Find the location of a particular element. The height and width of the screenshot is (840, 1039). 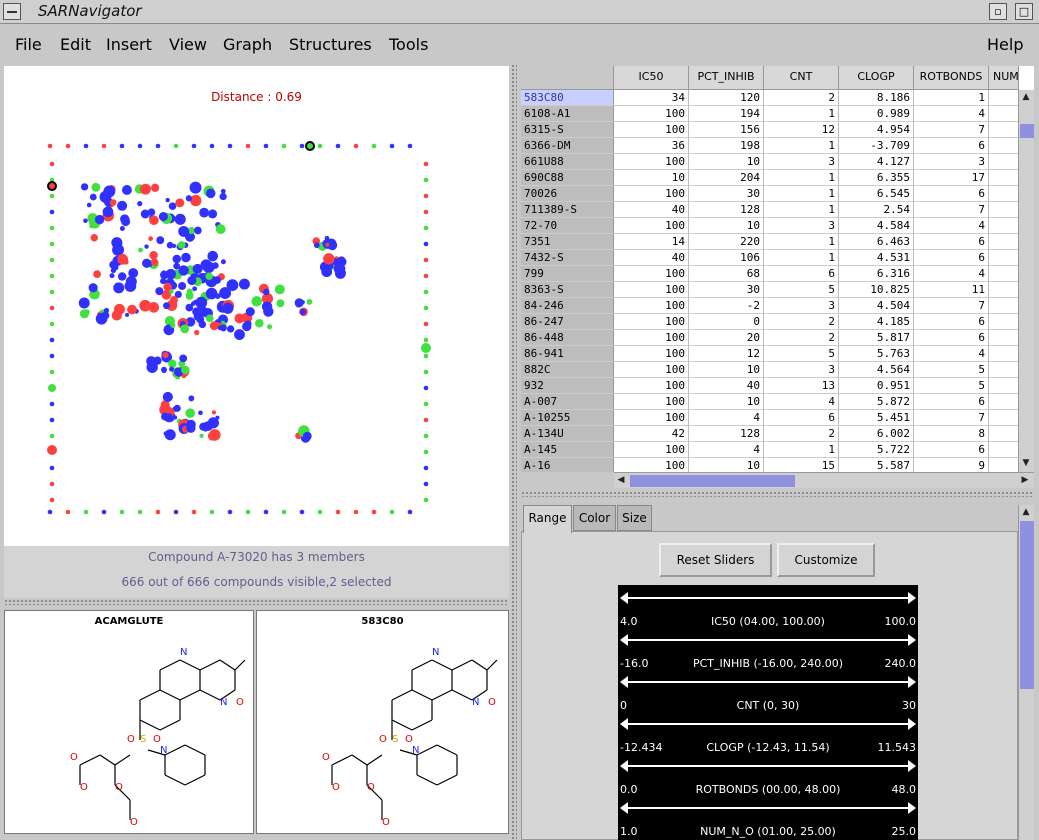

value-cell: 9 is located at coordinates (951, 465).